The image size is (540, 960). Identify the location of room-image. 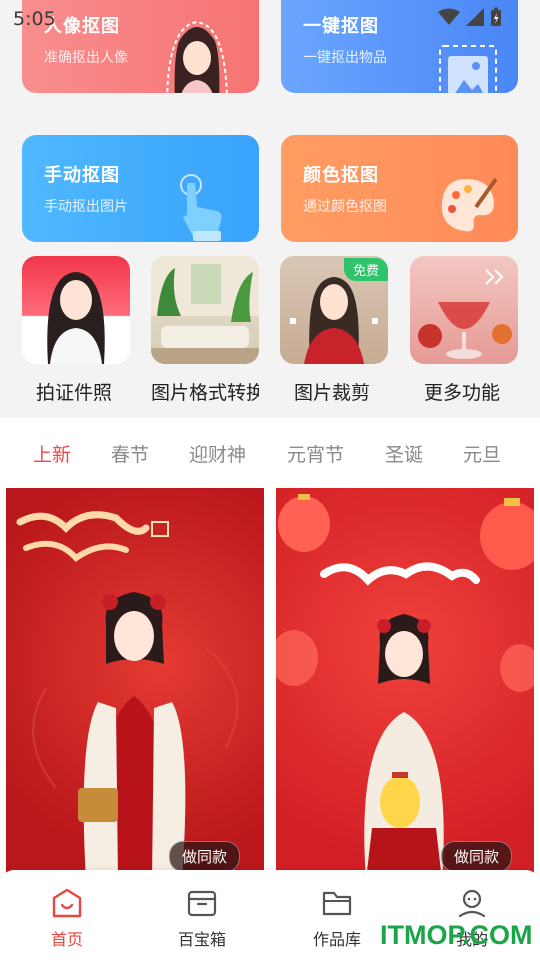
(205, 310).